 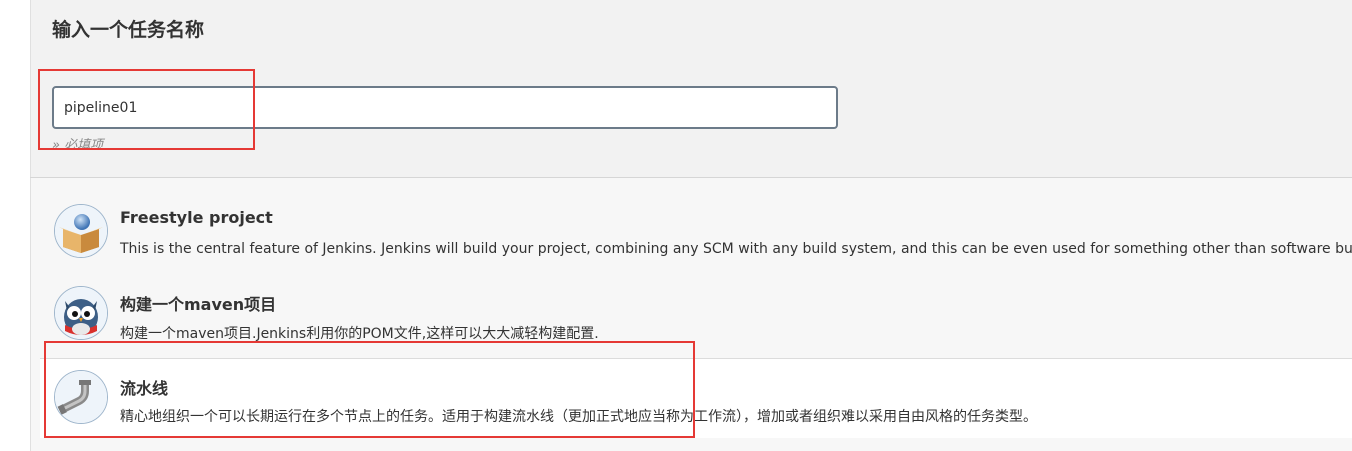 What do you see at coordinates (128, 30) in the screenshot?
I see `page-title: 输入一个任务名称` at bounding box center [128, 30].